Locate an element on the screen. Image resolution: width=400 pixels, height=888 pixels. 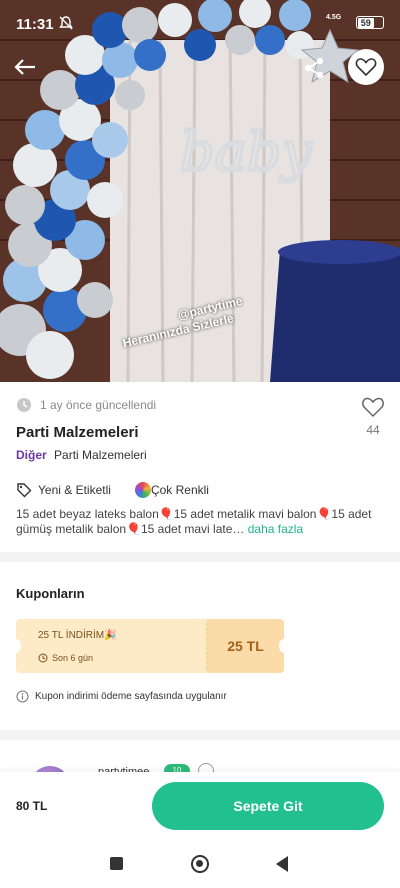
bell-off-icon is located at coordinates (66, 23).